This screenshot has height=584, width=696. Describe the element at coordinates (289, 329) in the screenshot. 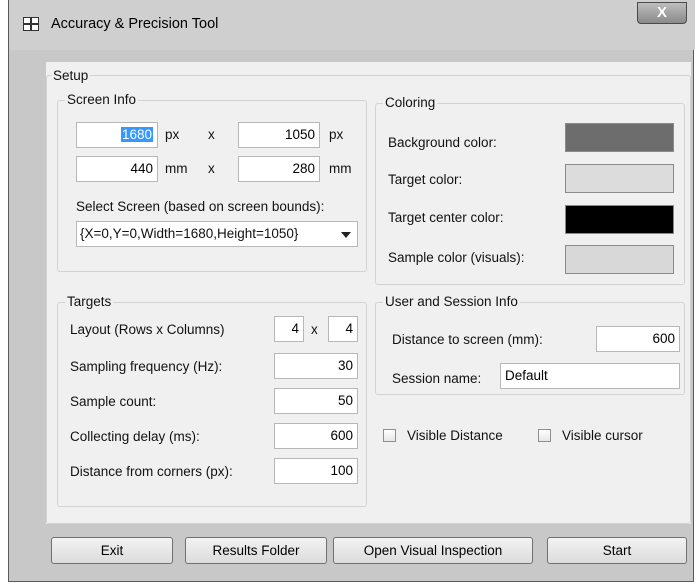

I see `layout-rows-input: 4` at that location.